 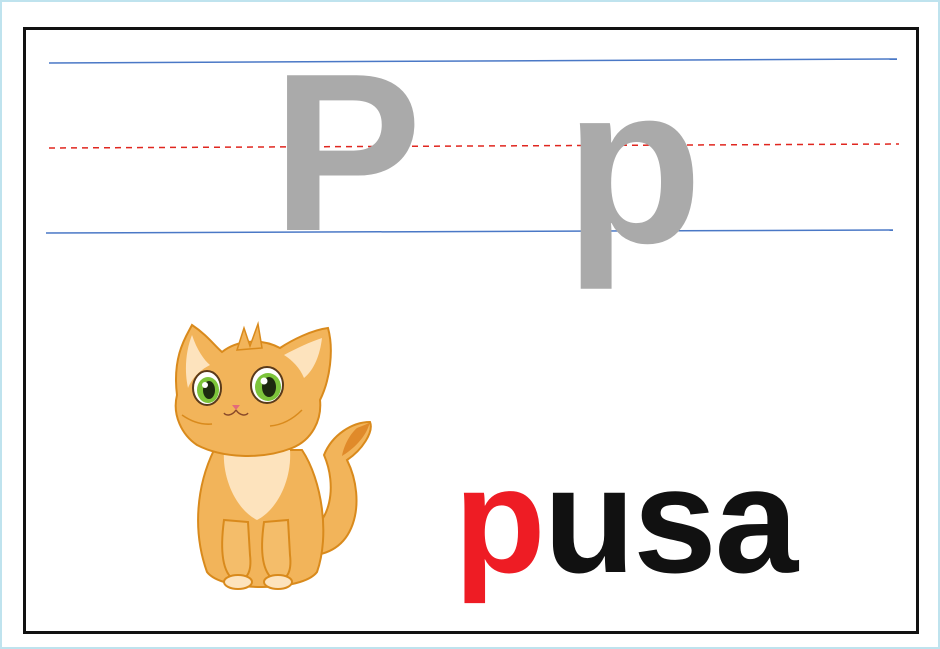 I want to click on cat-icon, so click(x=273, y=455).